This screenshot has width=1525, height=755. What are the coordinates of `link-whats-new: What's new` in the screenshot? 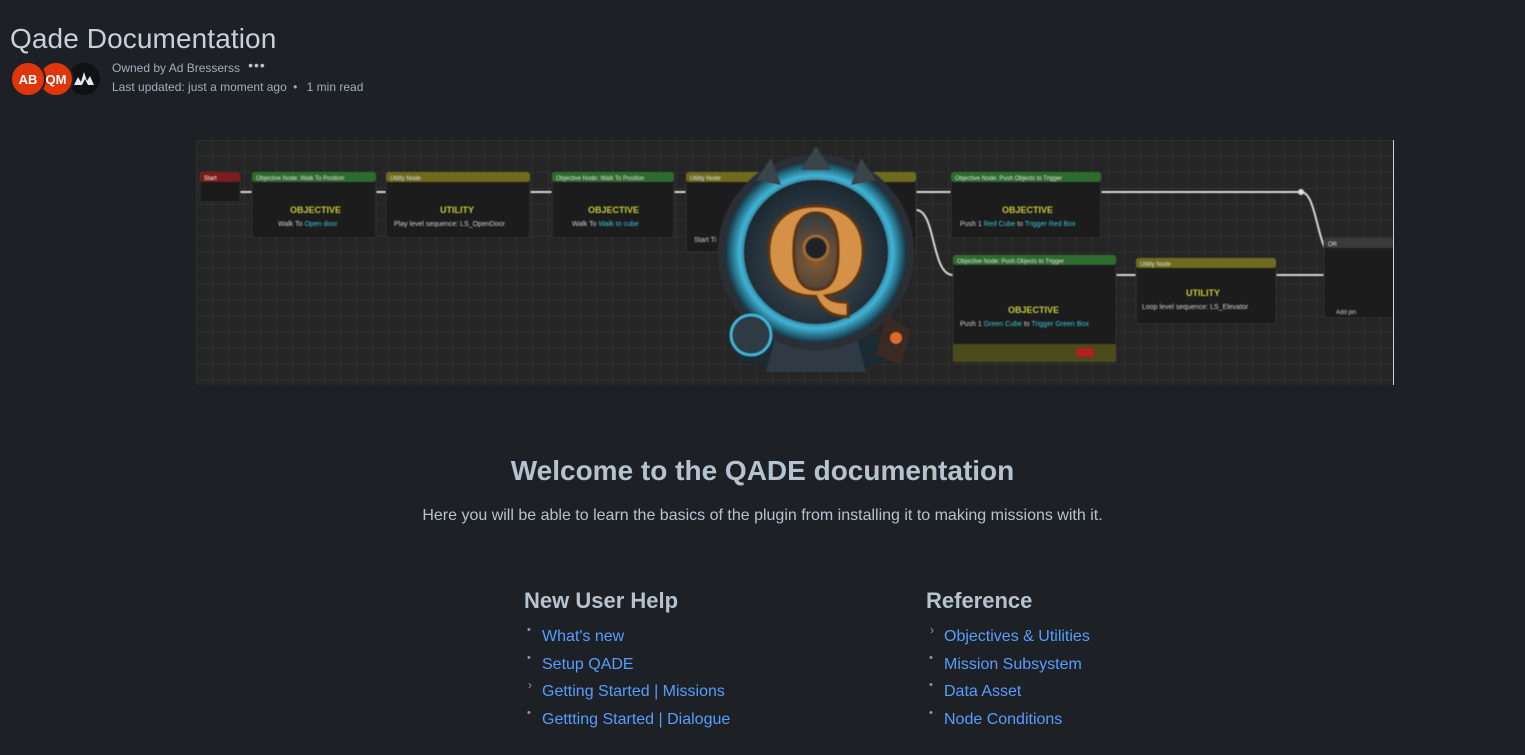 It's located at (583, 636).